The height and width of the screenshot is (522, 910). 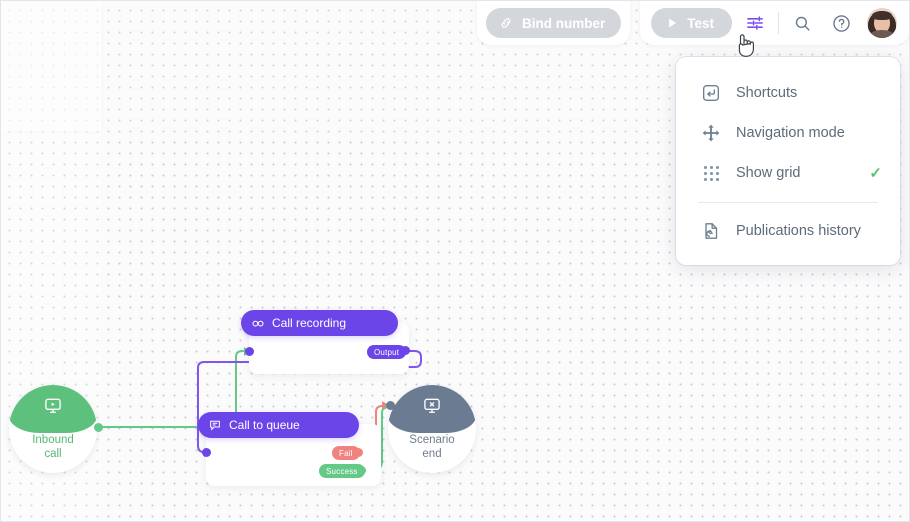 What do you see at coordinates (309, 323) in the screenshot?
I see `node-call-recording-title: Call recording` at bounding box center [309, 323].